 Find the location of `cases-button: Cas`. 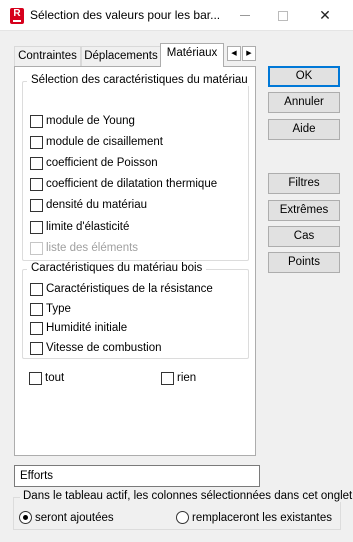

cases-button: Cas is located at coordinates (304, 236).